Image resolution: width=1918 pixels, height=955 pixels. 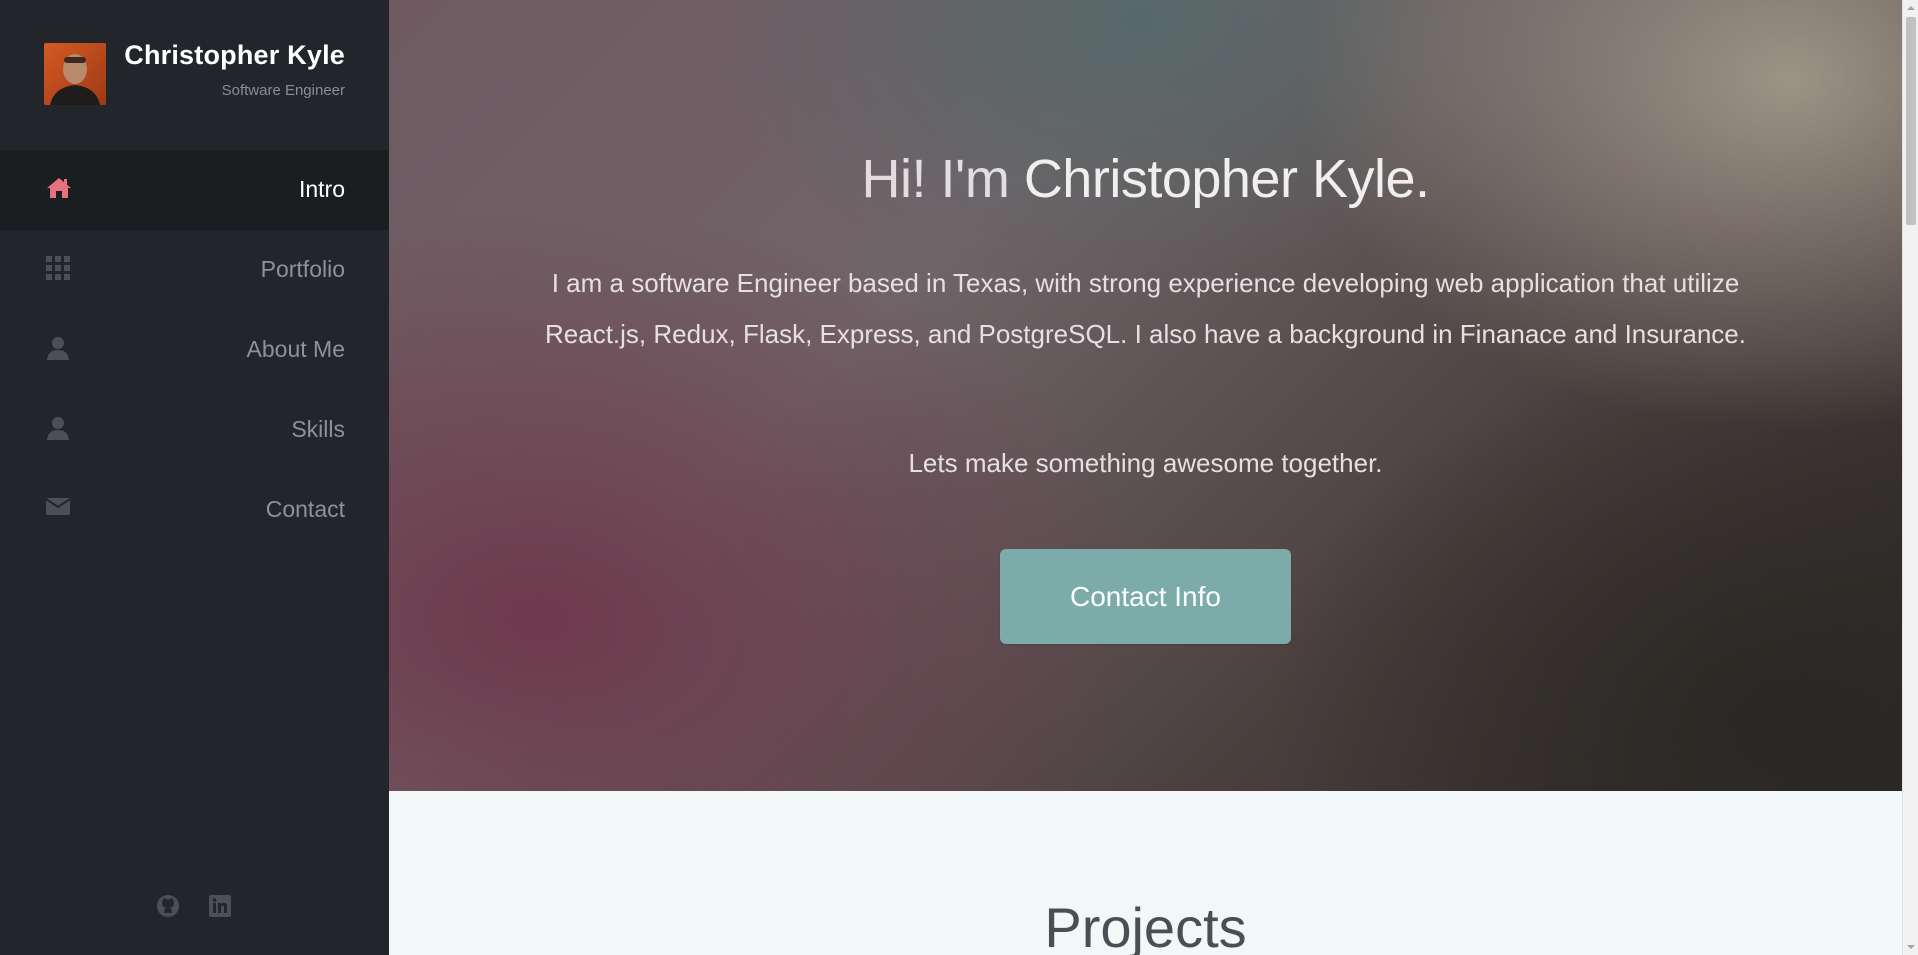 I want to click on social-links, so click(x=194, y=906).